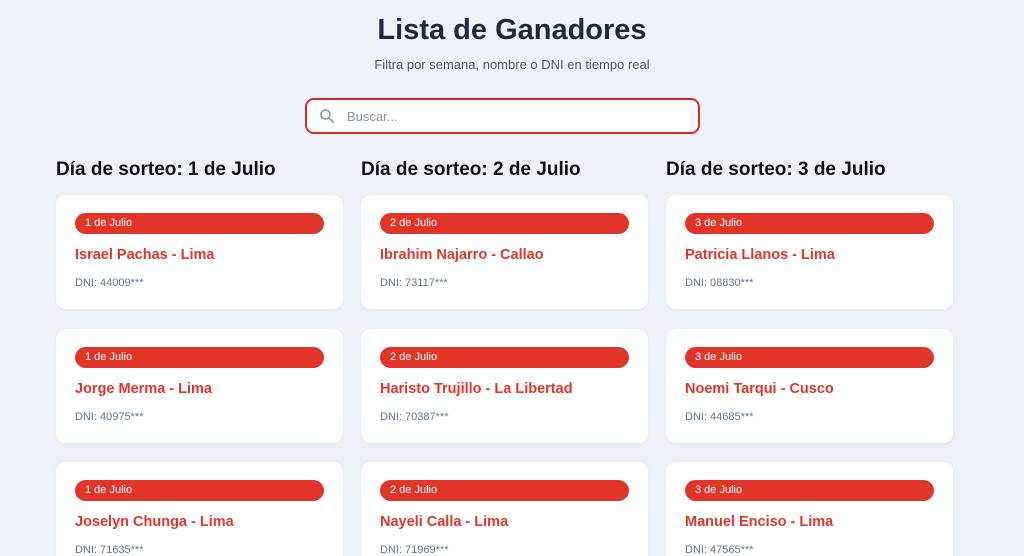  What do you see at coordinates (512, 30) in the screenshot?
I see `page-title: Lista de Ganadores` at bounding box center [512, 30].